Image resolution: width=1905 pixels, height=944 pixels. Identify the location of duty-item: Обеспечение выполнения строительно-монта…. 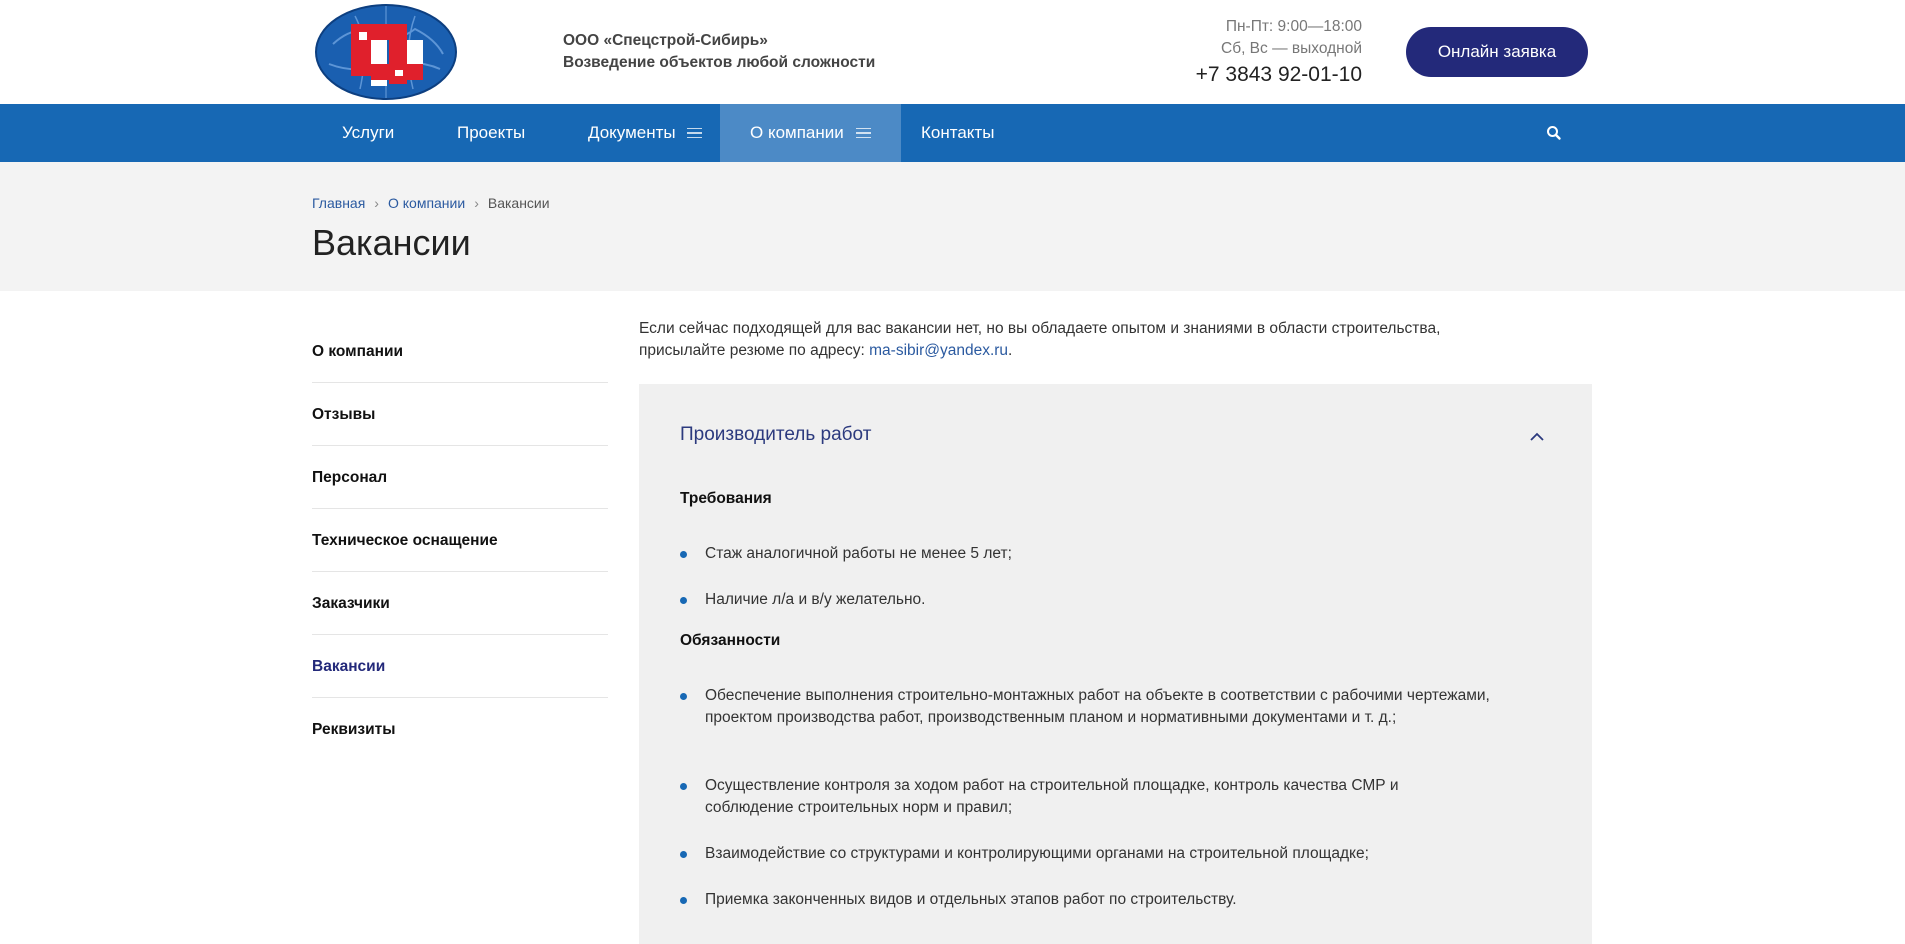
(1095, 707).